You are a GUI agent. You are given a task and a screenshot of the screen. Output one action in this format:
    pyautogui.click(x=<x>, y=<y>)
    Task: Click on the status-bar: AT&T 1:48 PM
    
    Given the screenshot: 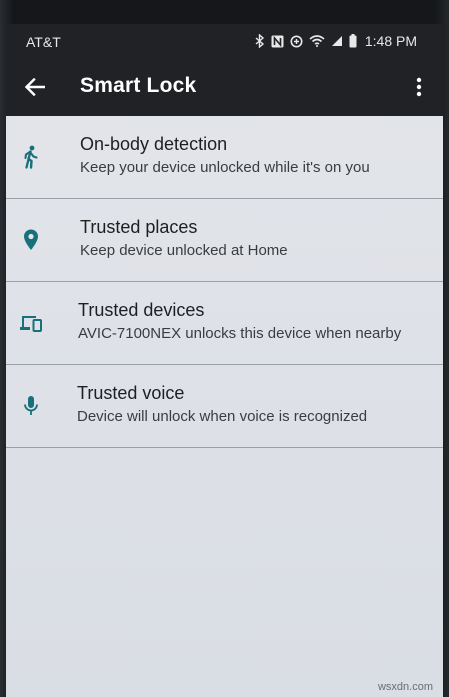 What is the action you would take?
    pyautogui.click(x=224, y=42)
    